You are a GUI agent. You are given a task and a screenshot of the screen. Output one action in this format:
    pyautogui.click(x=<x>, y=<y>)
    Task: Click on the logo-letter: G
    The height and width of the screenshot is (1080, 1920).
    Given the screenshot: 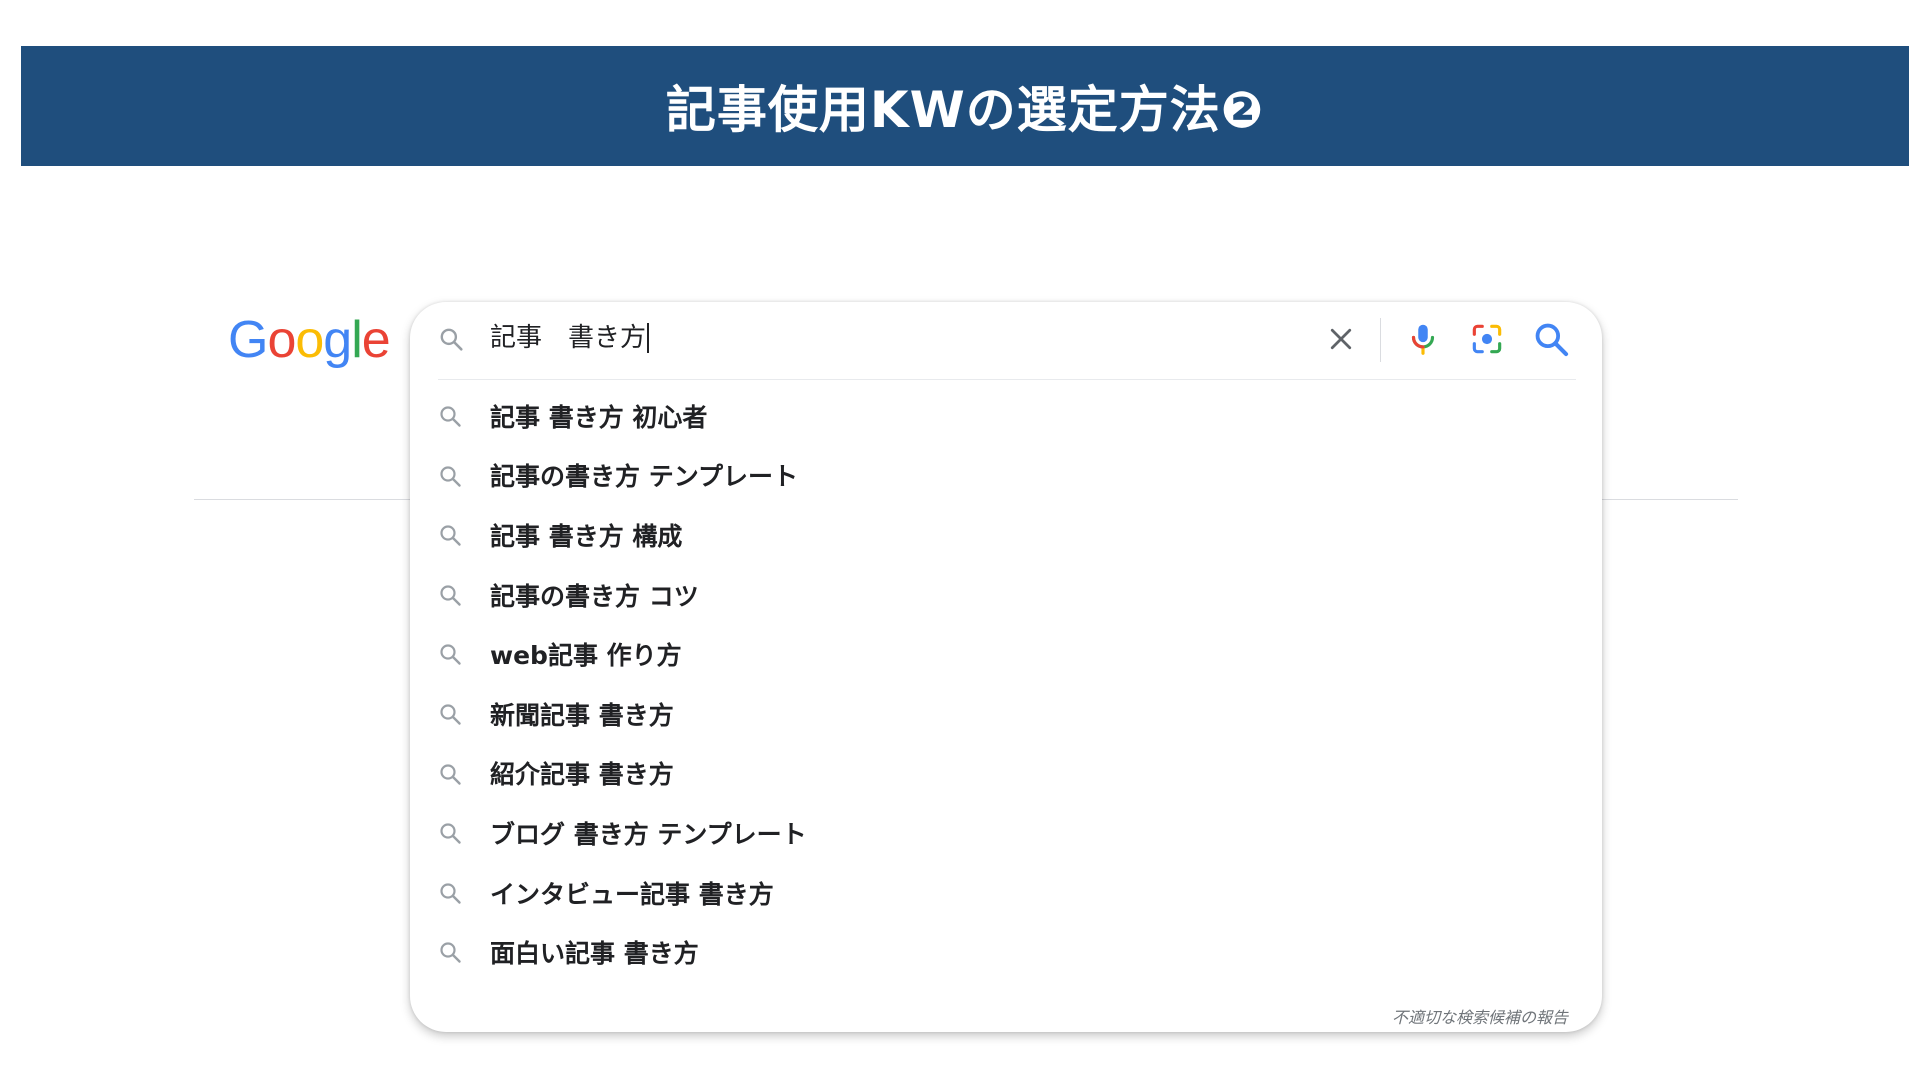 What is the action you would take?
    pyautogui.click(x=248, y=340)
    